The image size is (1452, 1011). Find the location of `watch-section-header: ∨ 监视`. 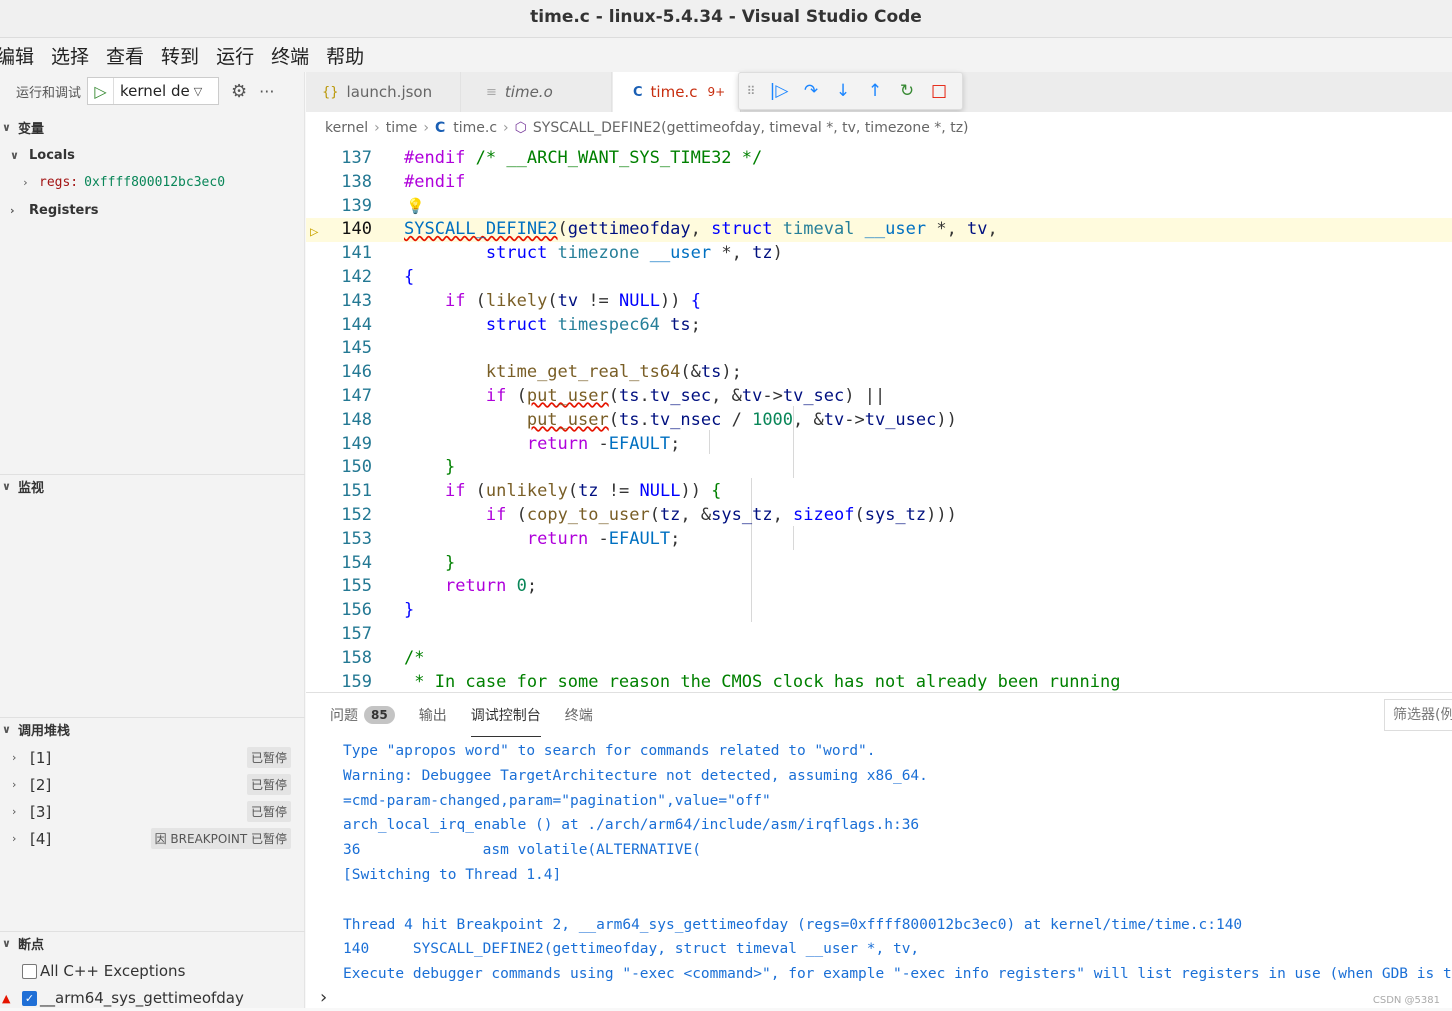

watch-section-header: ∨ 监视 is located at coordinates (152, 486).